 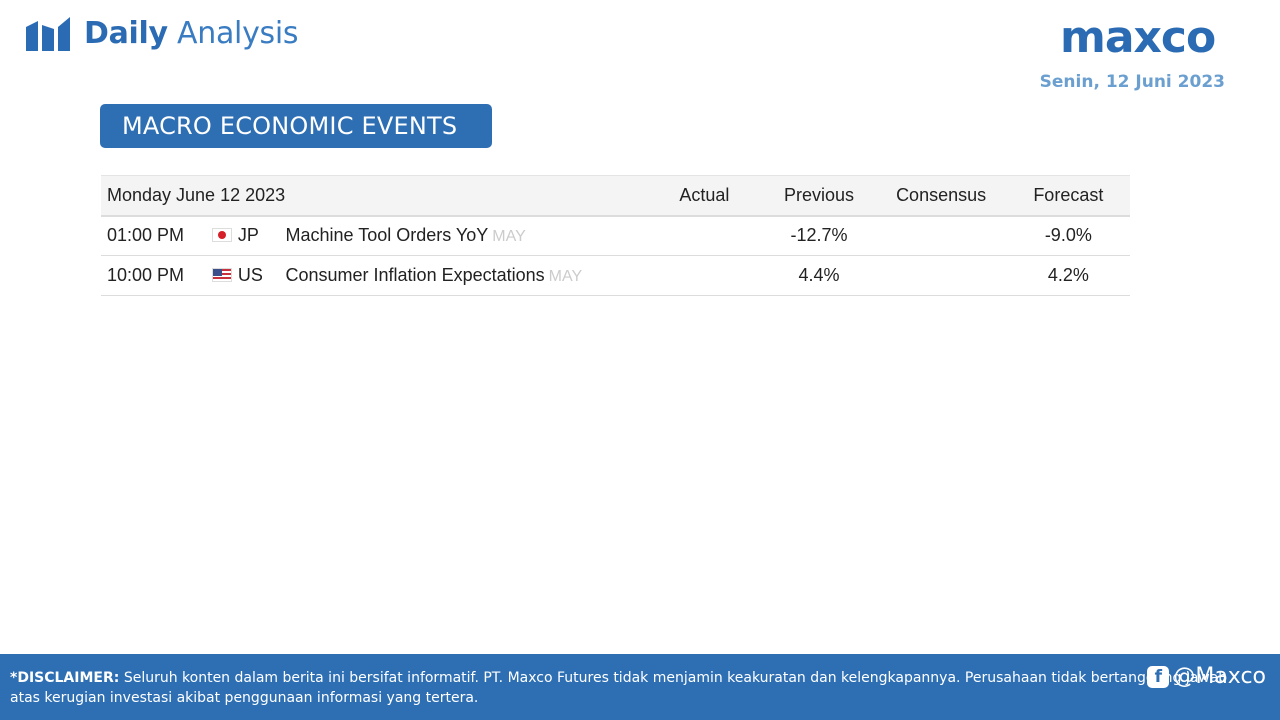 What do you see at coordinates (65, 678) in the screenshot?
I see `disclaimer-label: *DISCLAIMER:` at bounding box center [65, 678].